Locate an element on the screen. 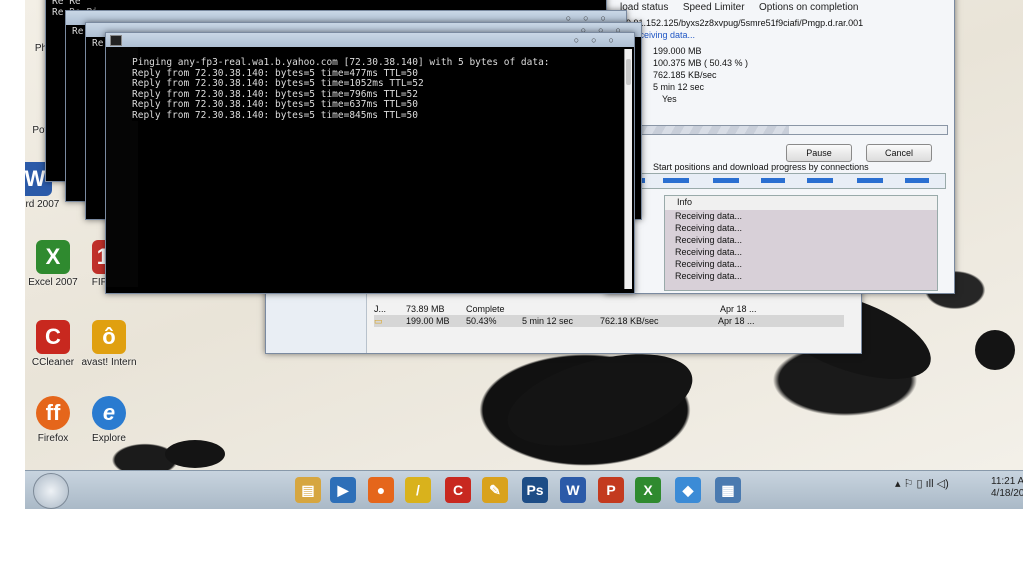  transfer-rate-value: 762.185 KB/sec is located at coordinates (685, 75).